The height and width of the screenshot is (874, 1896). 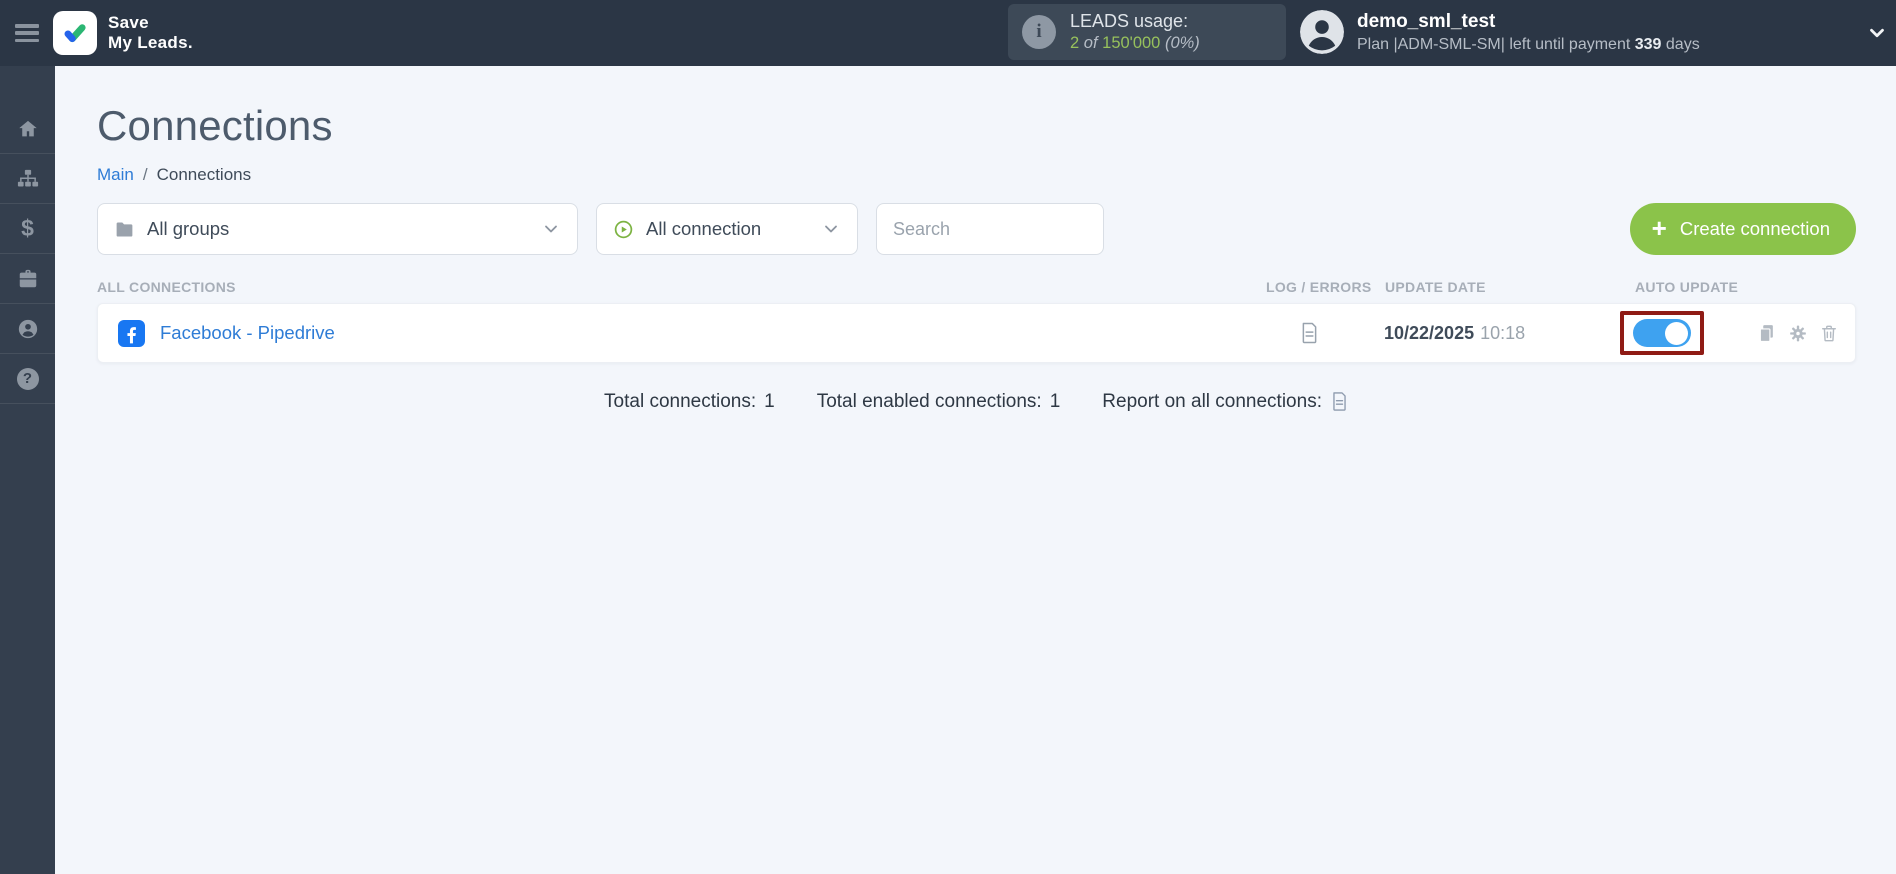 I want to click on sidebar-item-connections, so click(x=27, y=179).